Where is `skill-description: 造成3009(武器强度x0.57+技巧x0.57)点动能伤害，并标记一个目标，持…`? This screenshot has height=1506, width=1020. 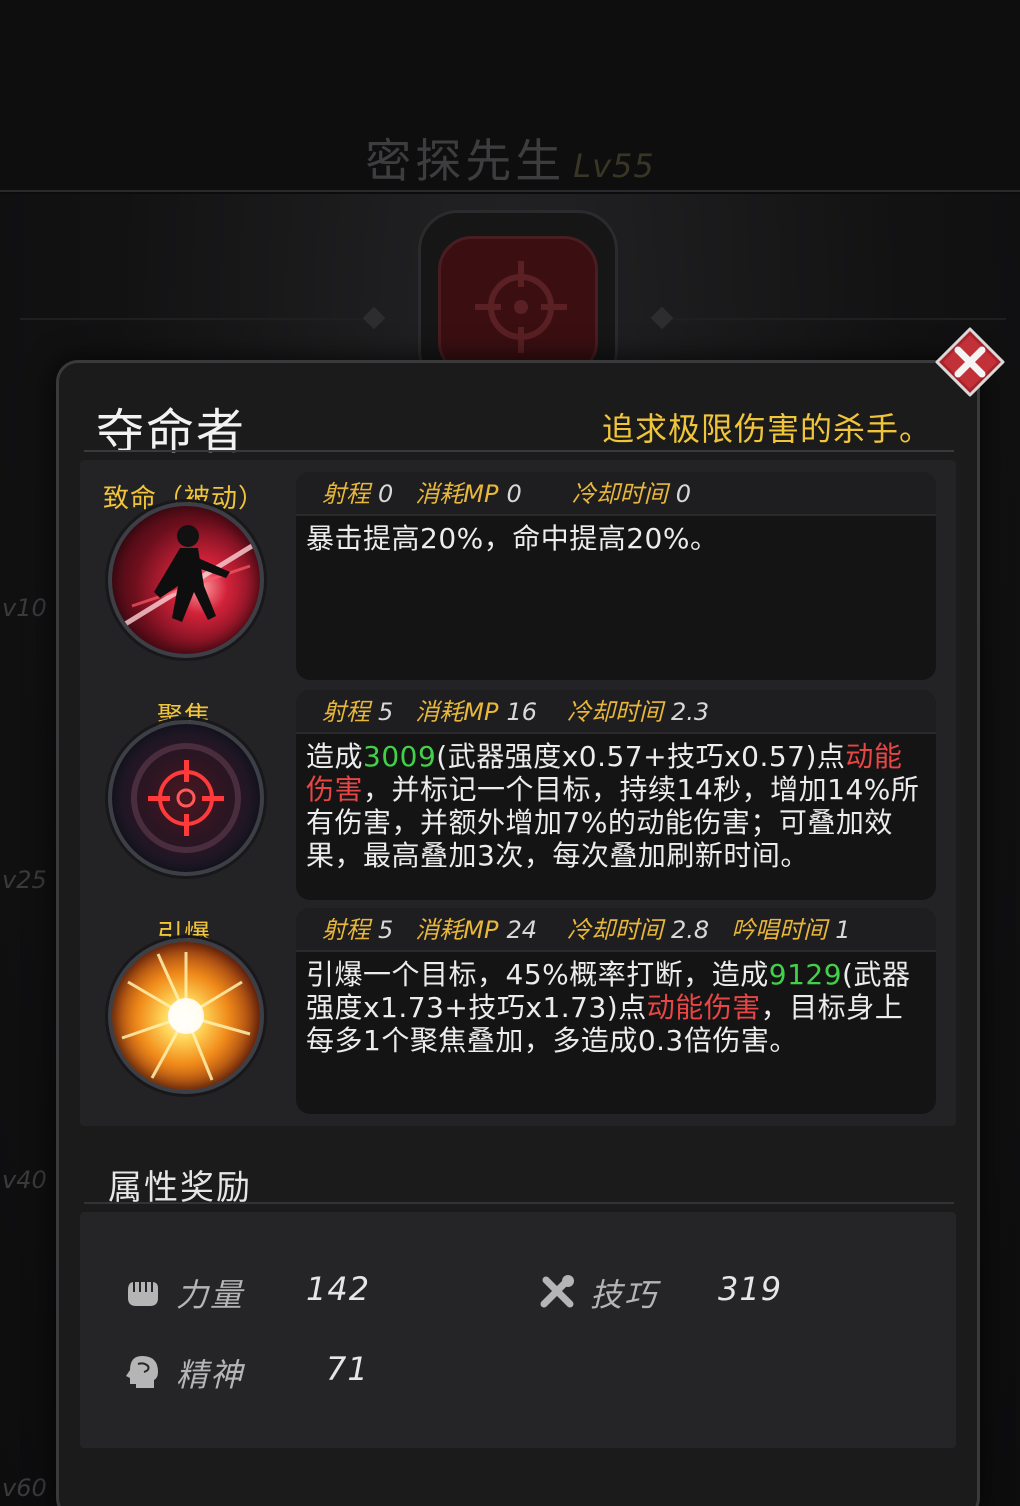 skill-description: 造成3009(武器强度x0.57+技巧x0.57)点动能伤害，并标记一个目标，持… is located at coordinates (616, 803).